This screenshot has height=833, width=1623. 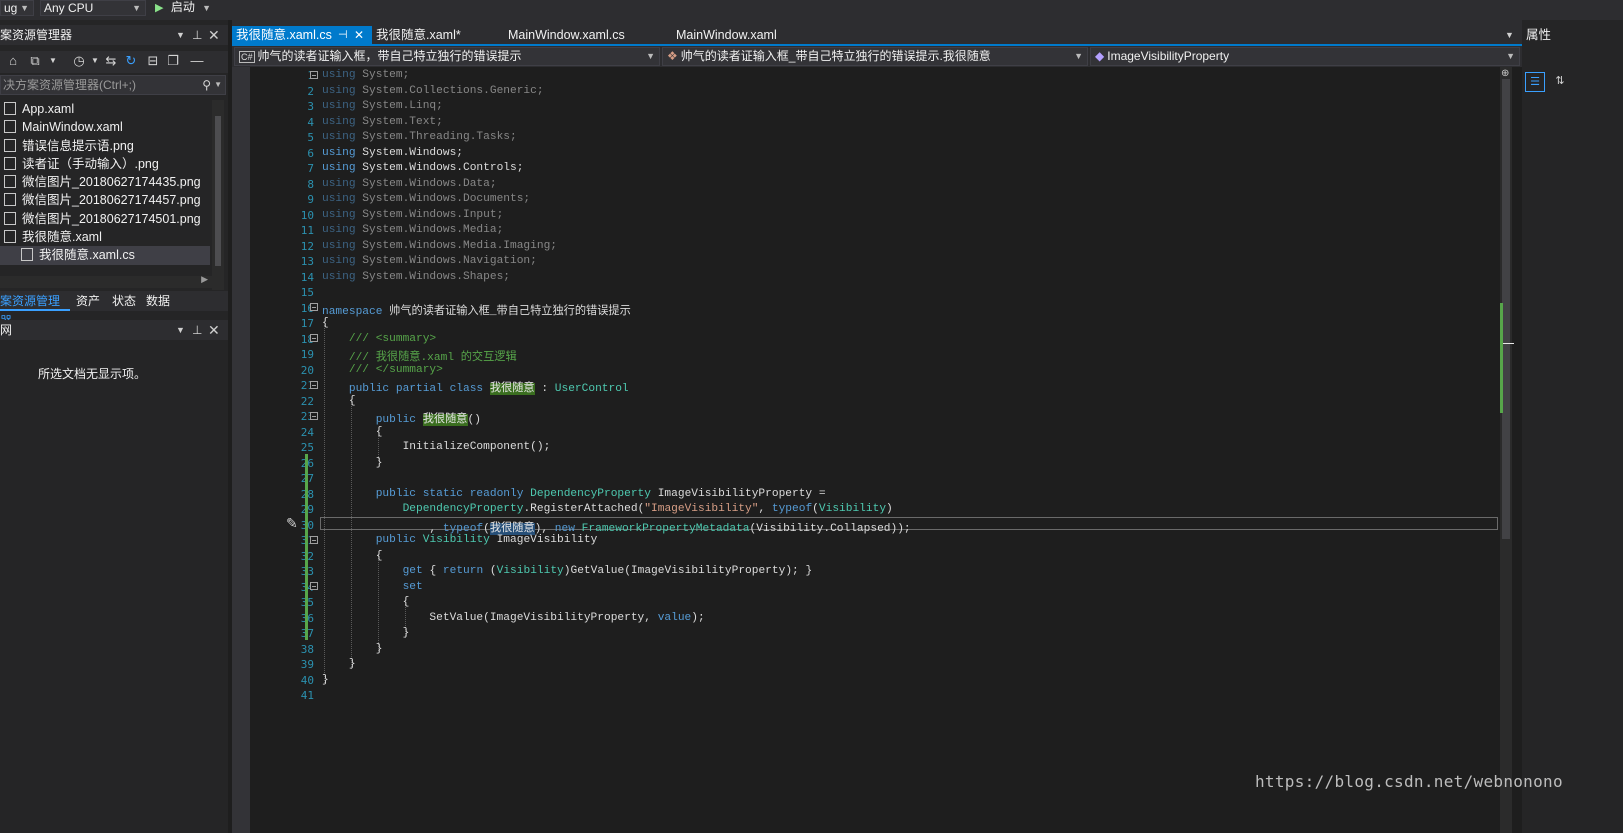 What do you see at coordinates (1305, 56) in the screenshot?
I see `member-dropdown: ◆ ImageVisibilityProperty ▼` at bounding box center [1305, 56].